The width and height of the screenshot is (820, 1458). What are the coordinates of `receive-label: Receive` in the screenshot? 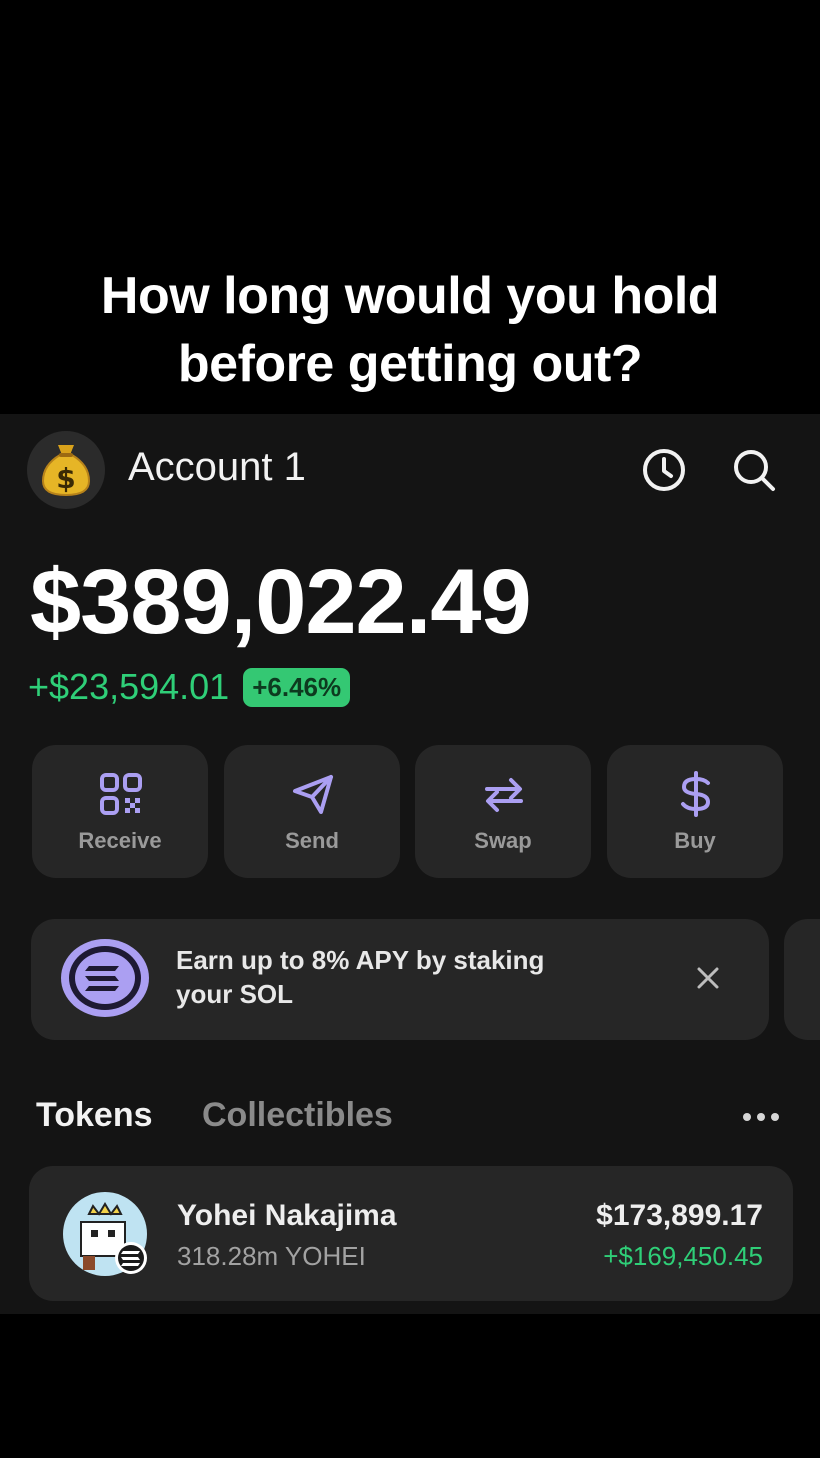 It's located at (120, 840).